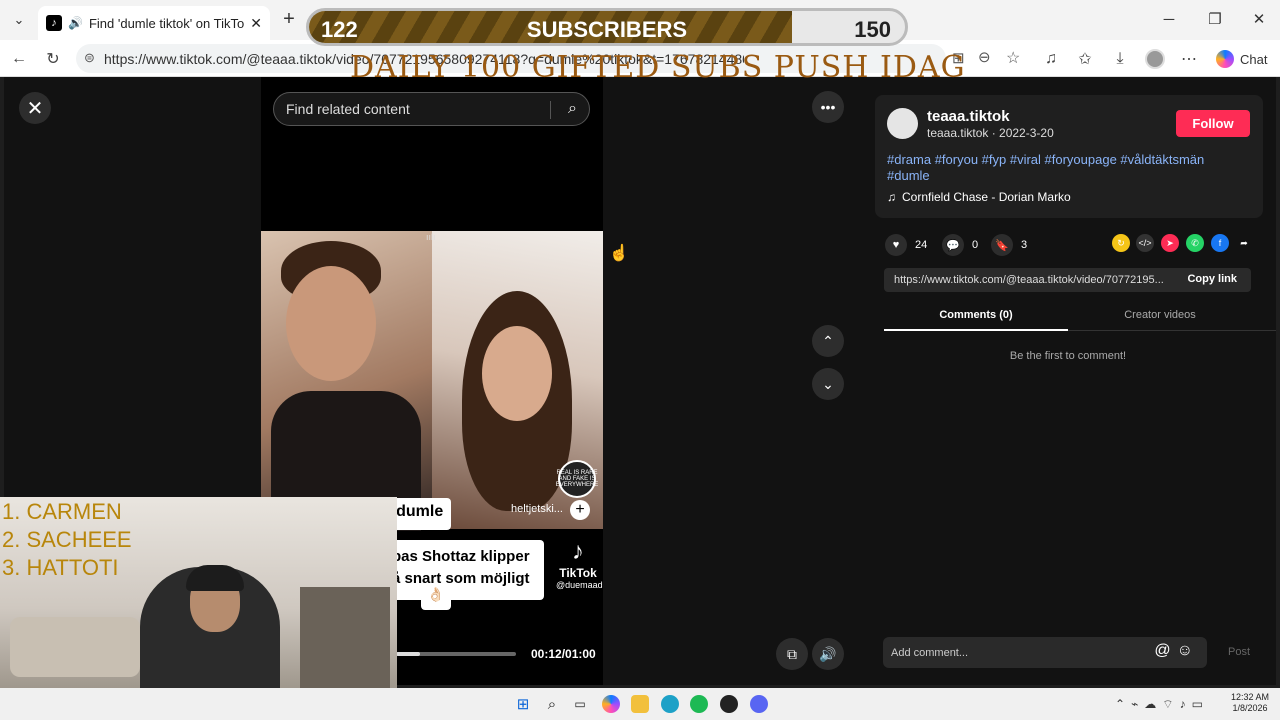 This screenshot has height=720, width=1280. Describe the element at coordinates (431, 109) in the screenshot. I see `search-related-input: Find related content ⌕` at that location.